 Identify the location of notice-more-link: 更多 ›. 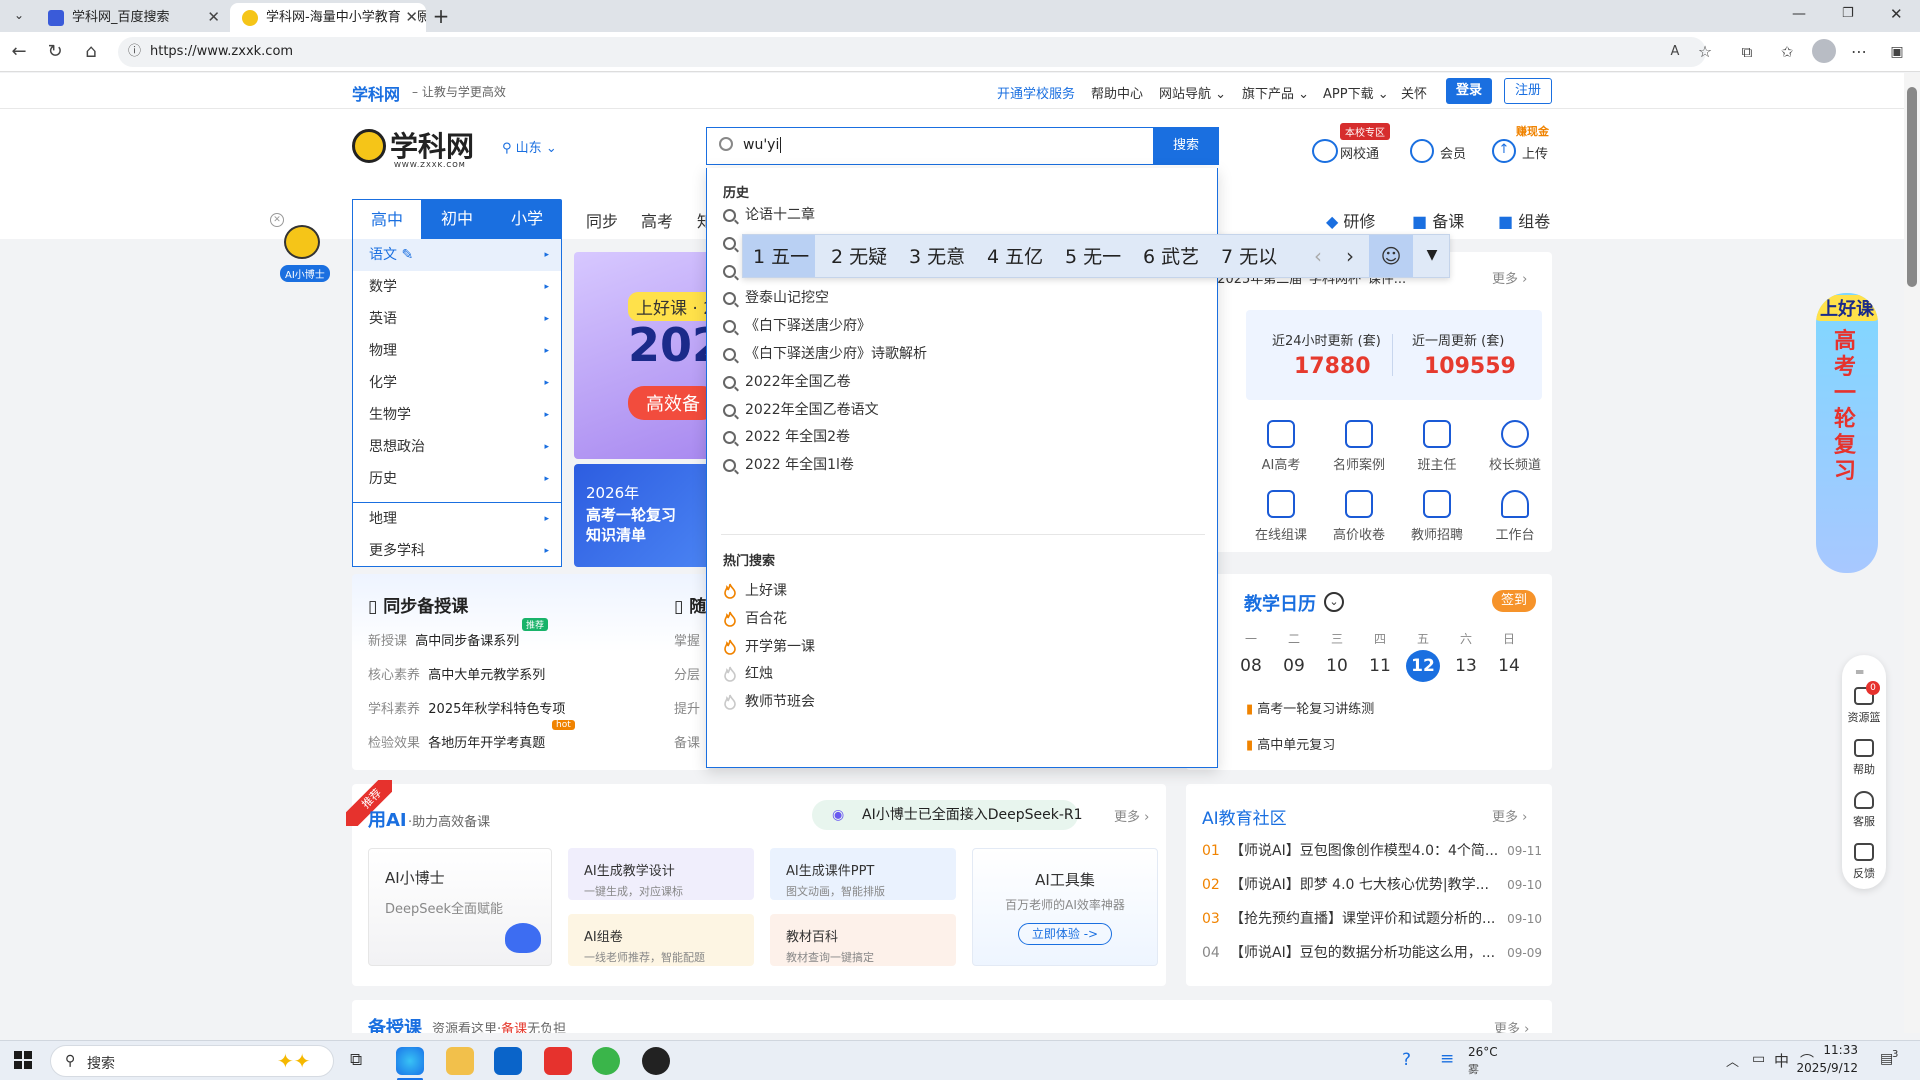
(1509, 277).